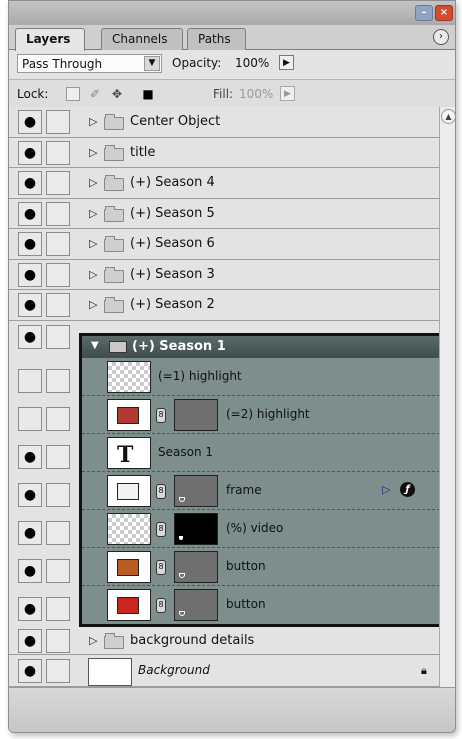 Image resolution: width=462 pixels, height=739 pixels. Describe the element at coordinates (224, 275) in the screenshot. I see `layer-row: ● ▷ (+) Season 3` at that location.